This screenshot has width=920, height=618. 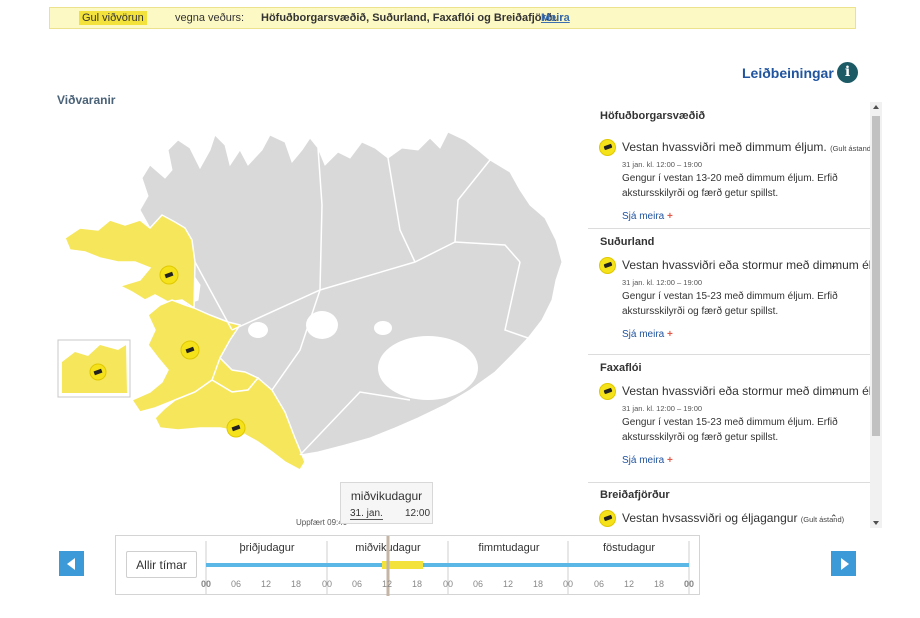 I want to click on scroll-thumb, so click(x=876, y=276).